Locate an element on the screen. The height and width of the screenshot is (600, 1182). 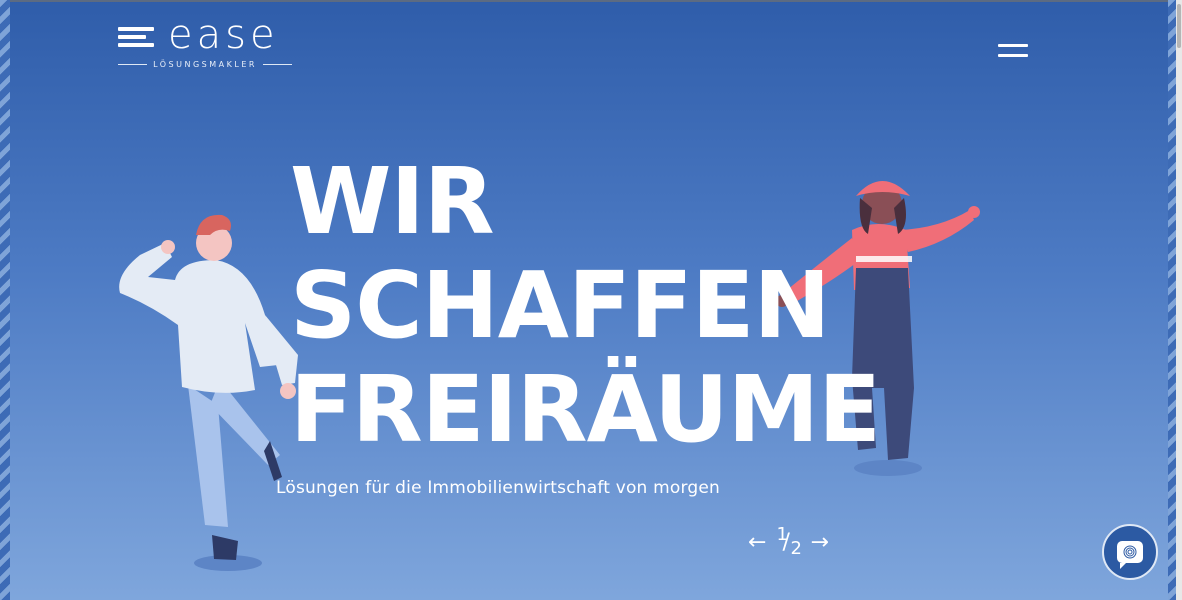
man-illustration is located at coordinates (208, 392).